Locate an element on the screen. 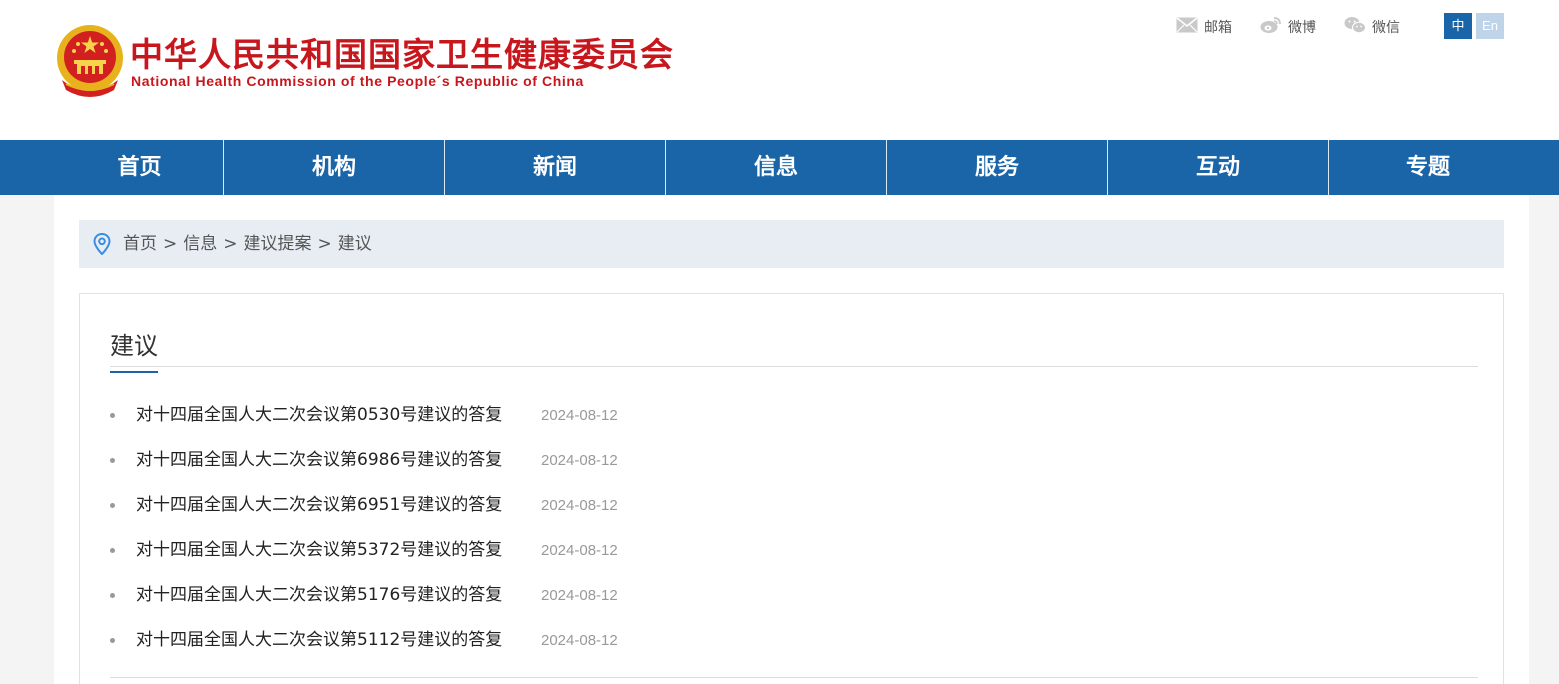  mail-link-label: 邮箱 is located at coordinates (1218, 28).